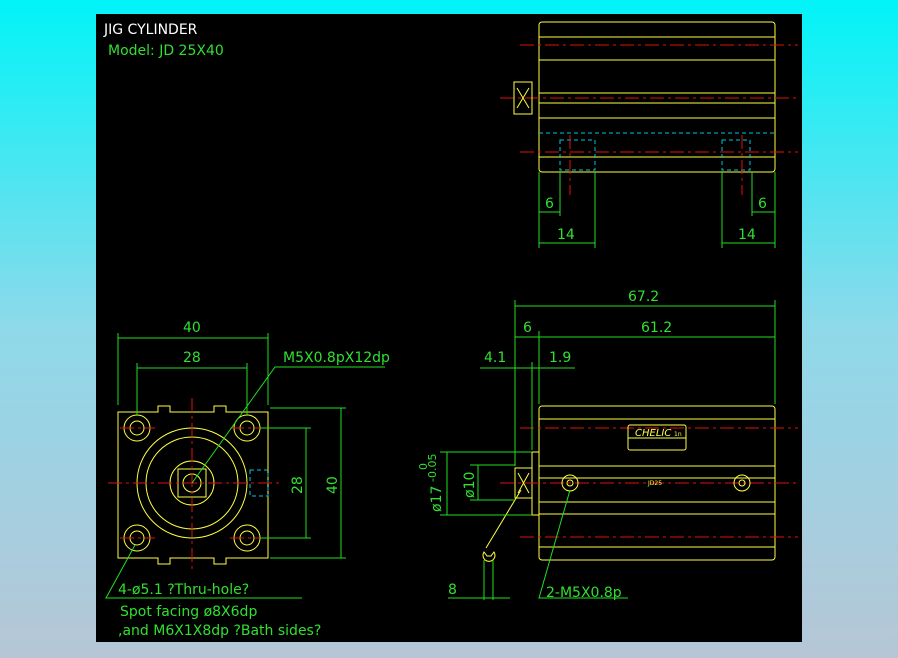 The image size is (898, 658). I want to click on dim-dia-17-tolerance-upper: 0, so click(423, 466).